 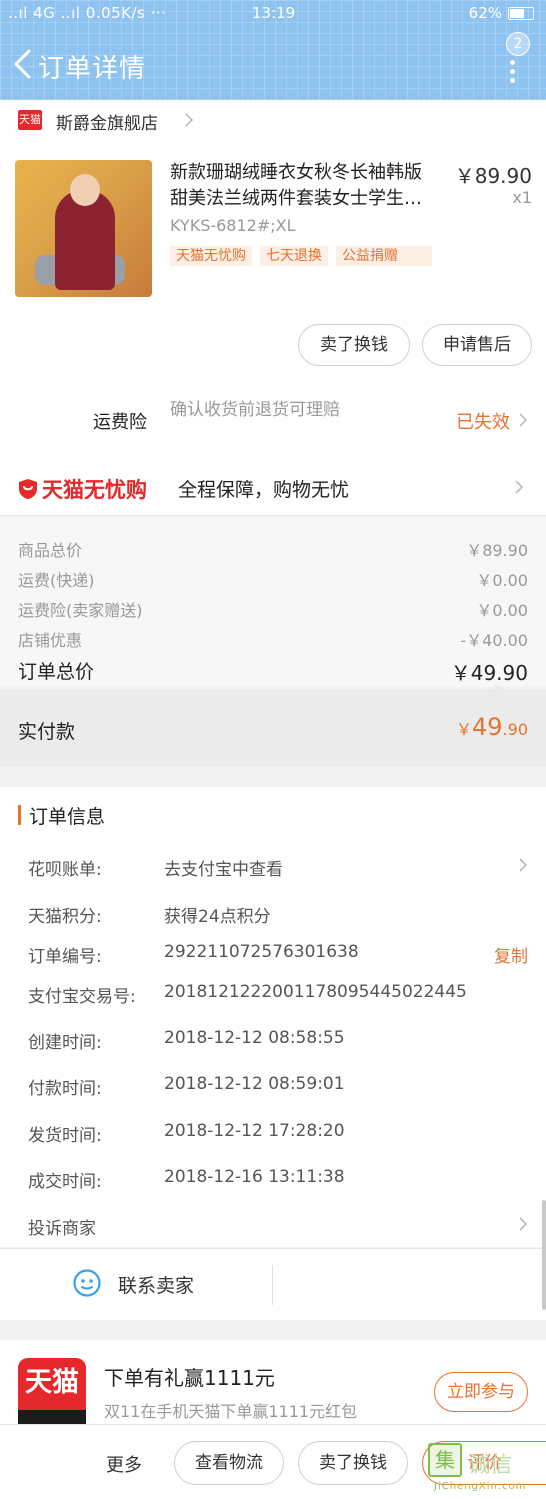 I want to click on guarantee-row: 天猫无忧购 全程保障，购物无忧, so click(x=273, y=488).